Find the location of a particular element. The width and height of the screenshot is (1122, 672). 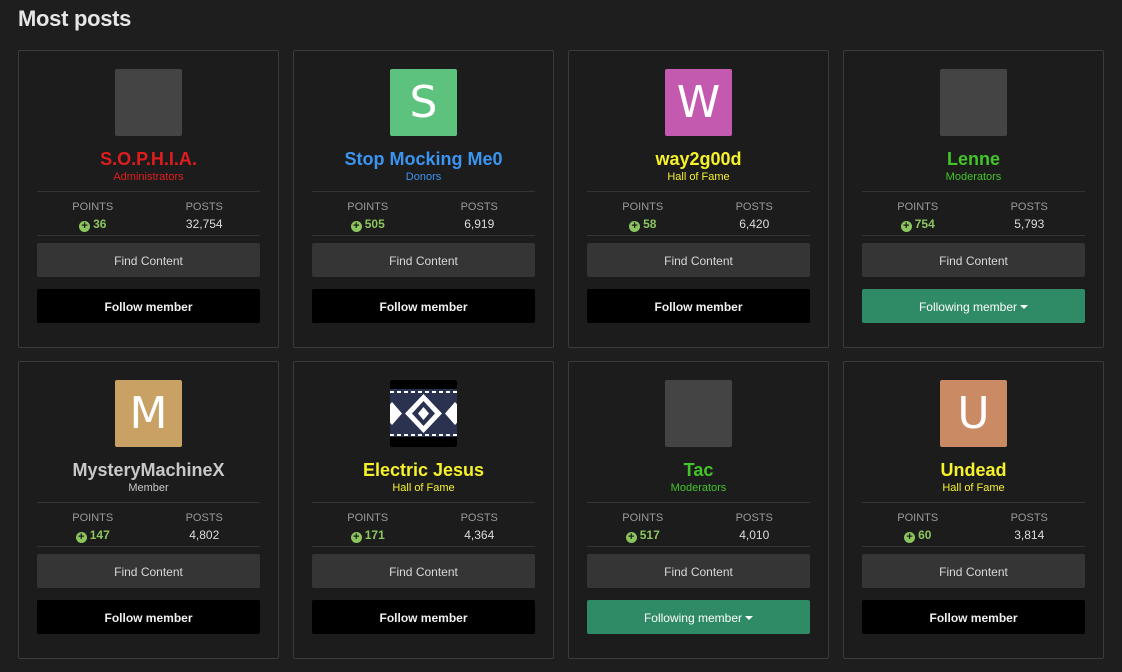

avatar-letter: U is located at coordinates (973, 413).